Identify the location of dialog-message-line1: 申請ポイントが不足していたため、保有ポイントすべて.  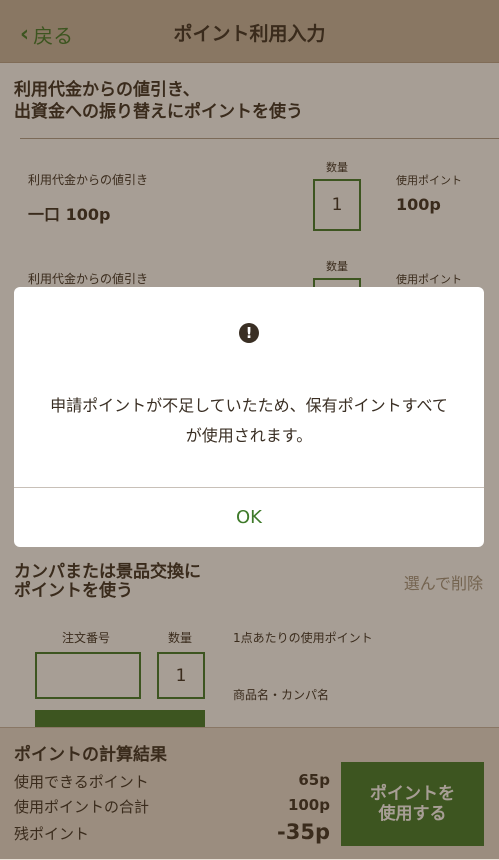
(249, 405).